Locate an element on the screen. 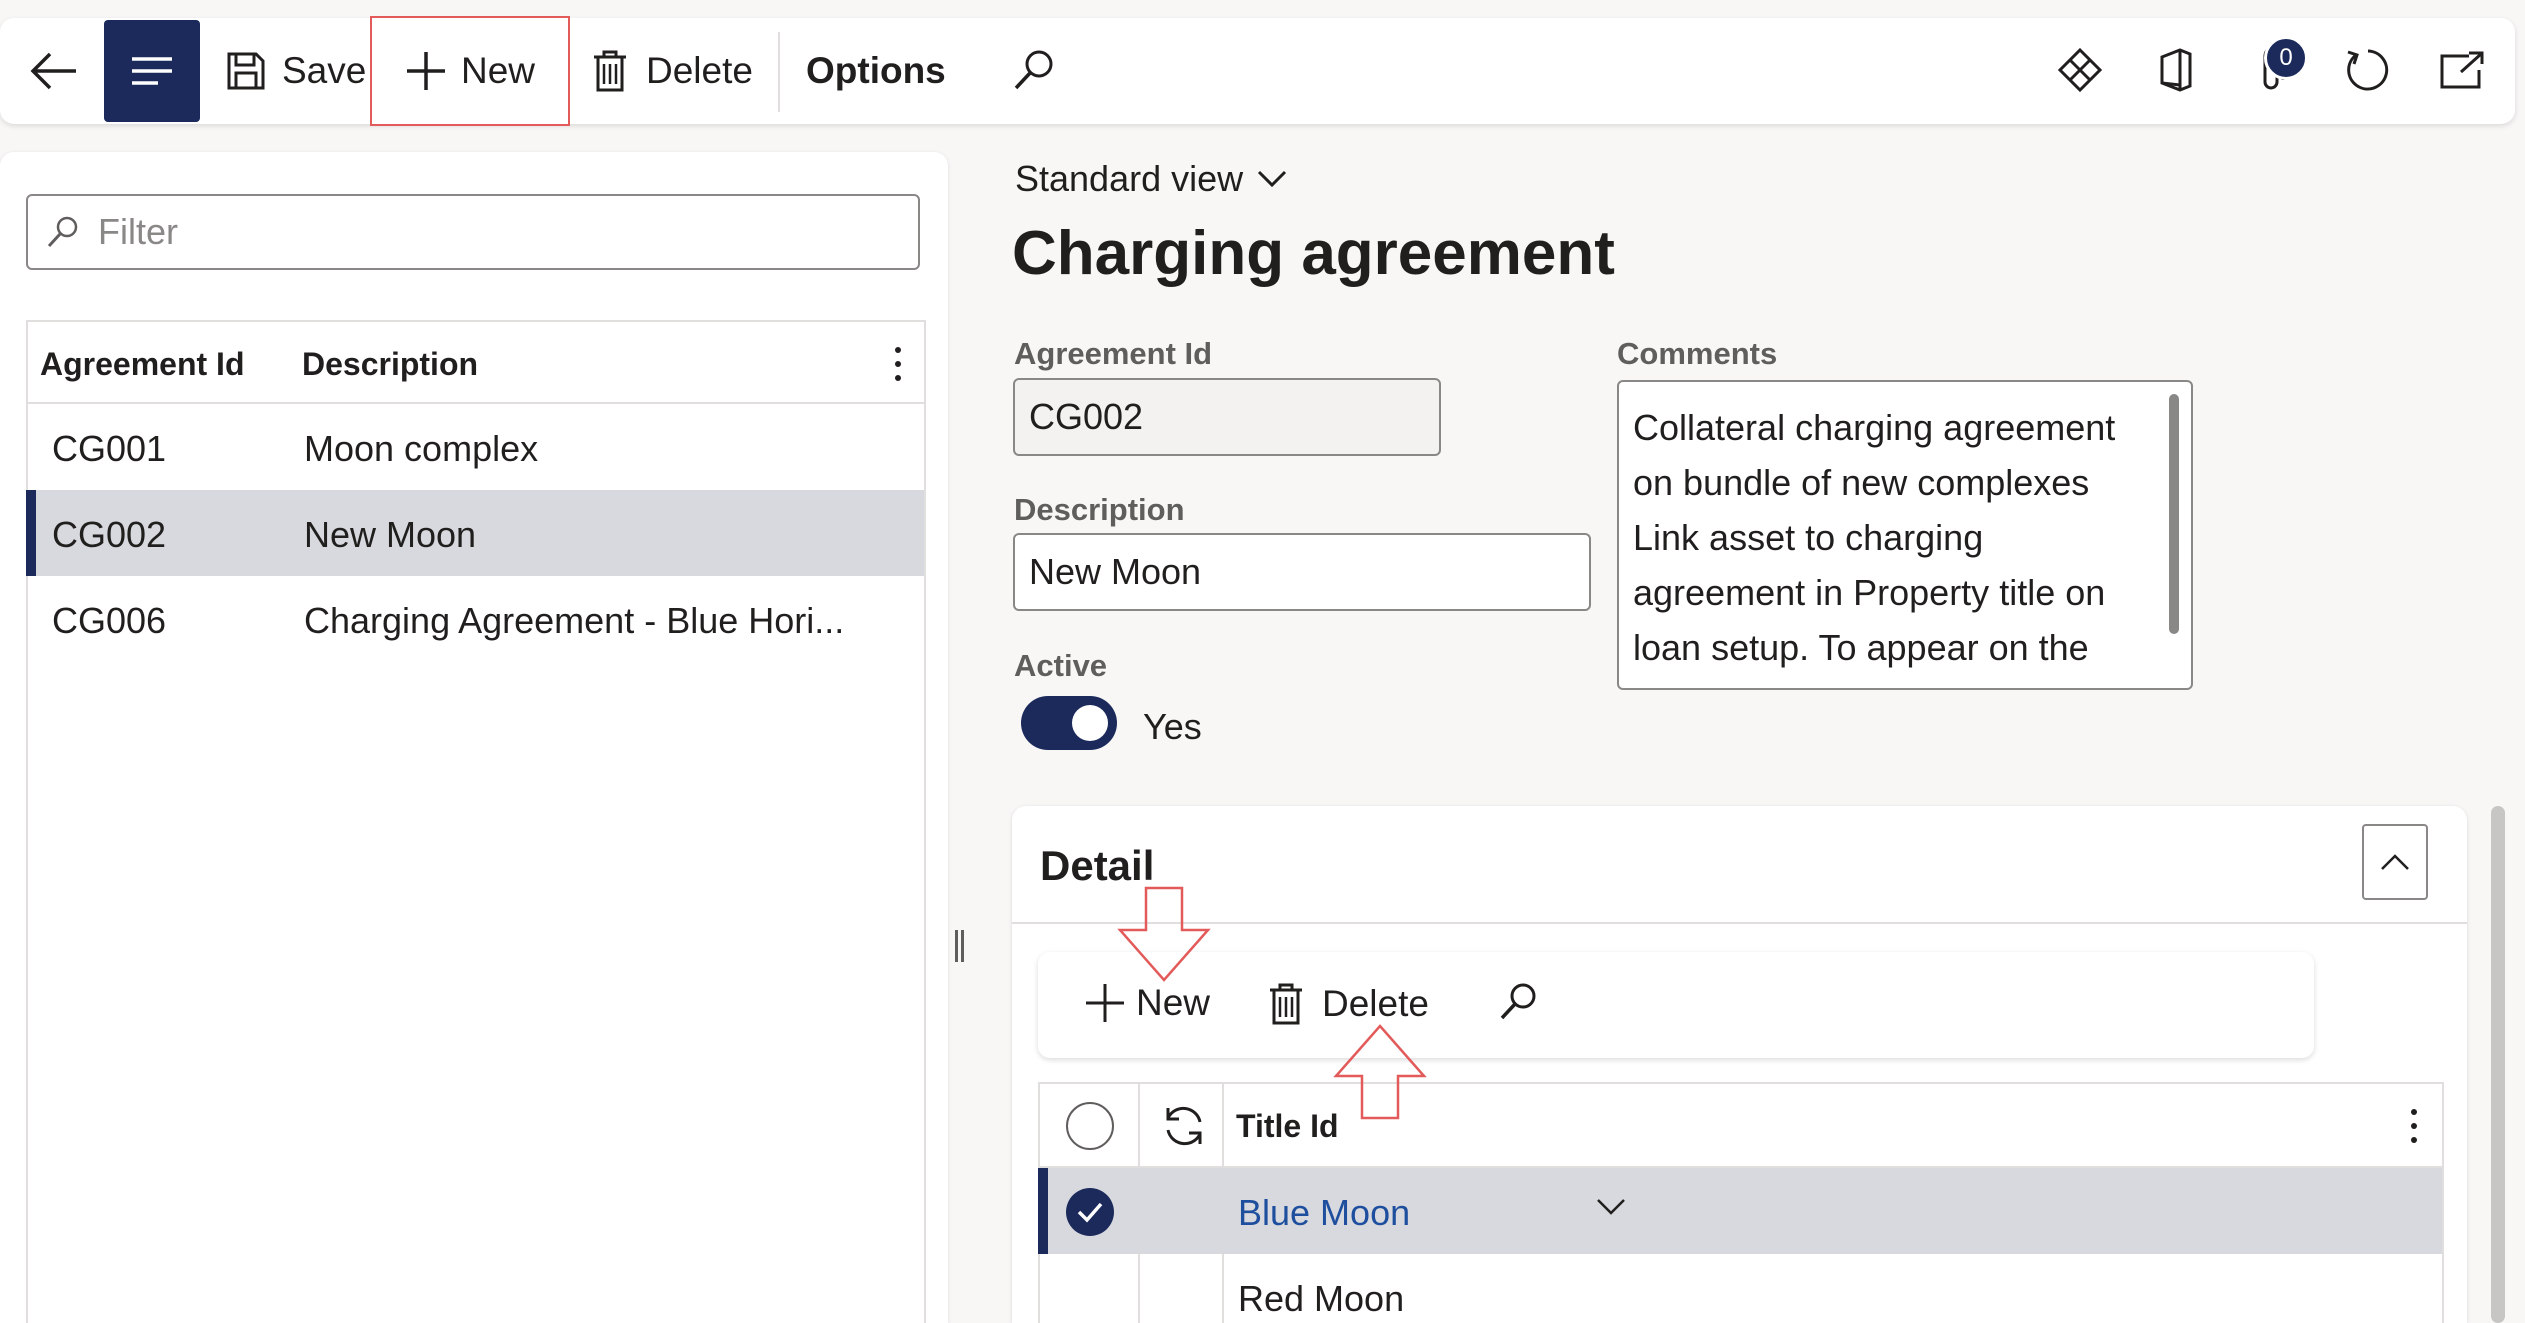  table-row-selected: Blue Moon is located at coordinates (1740, 1211).